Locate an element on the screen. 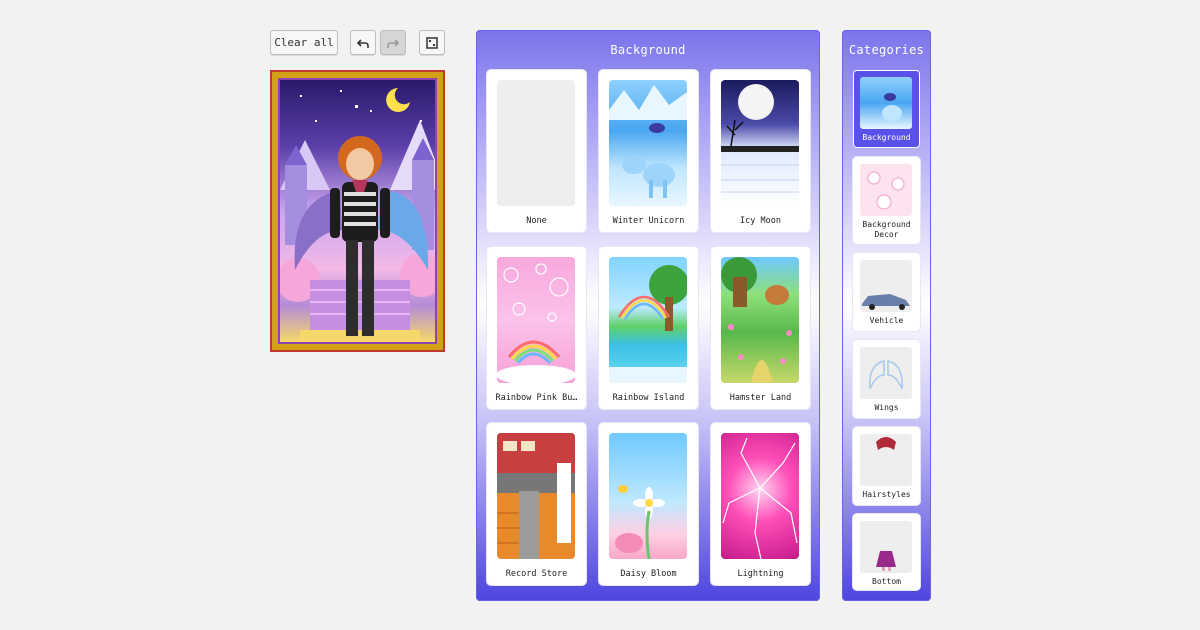 The height and width of the screenshot is (630, 1200). redo-button is located at coordinates (393, 42).